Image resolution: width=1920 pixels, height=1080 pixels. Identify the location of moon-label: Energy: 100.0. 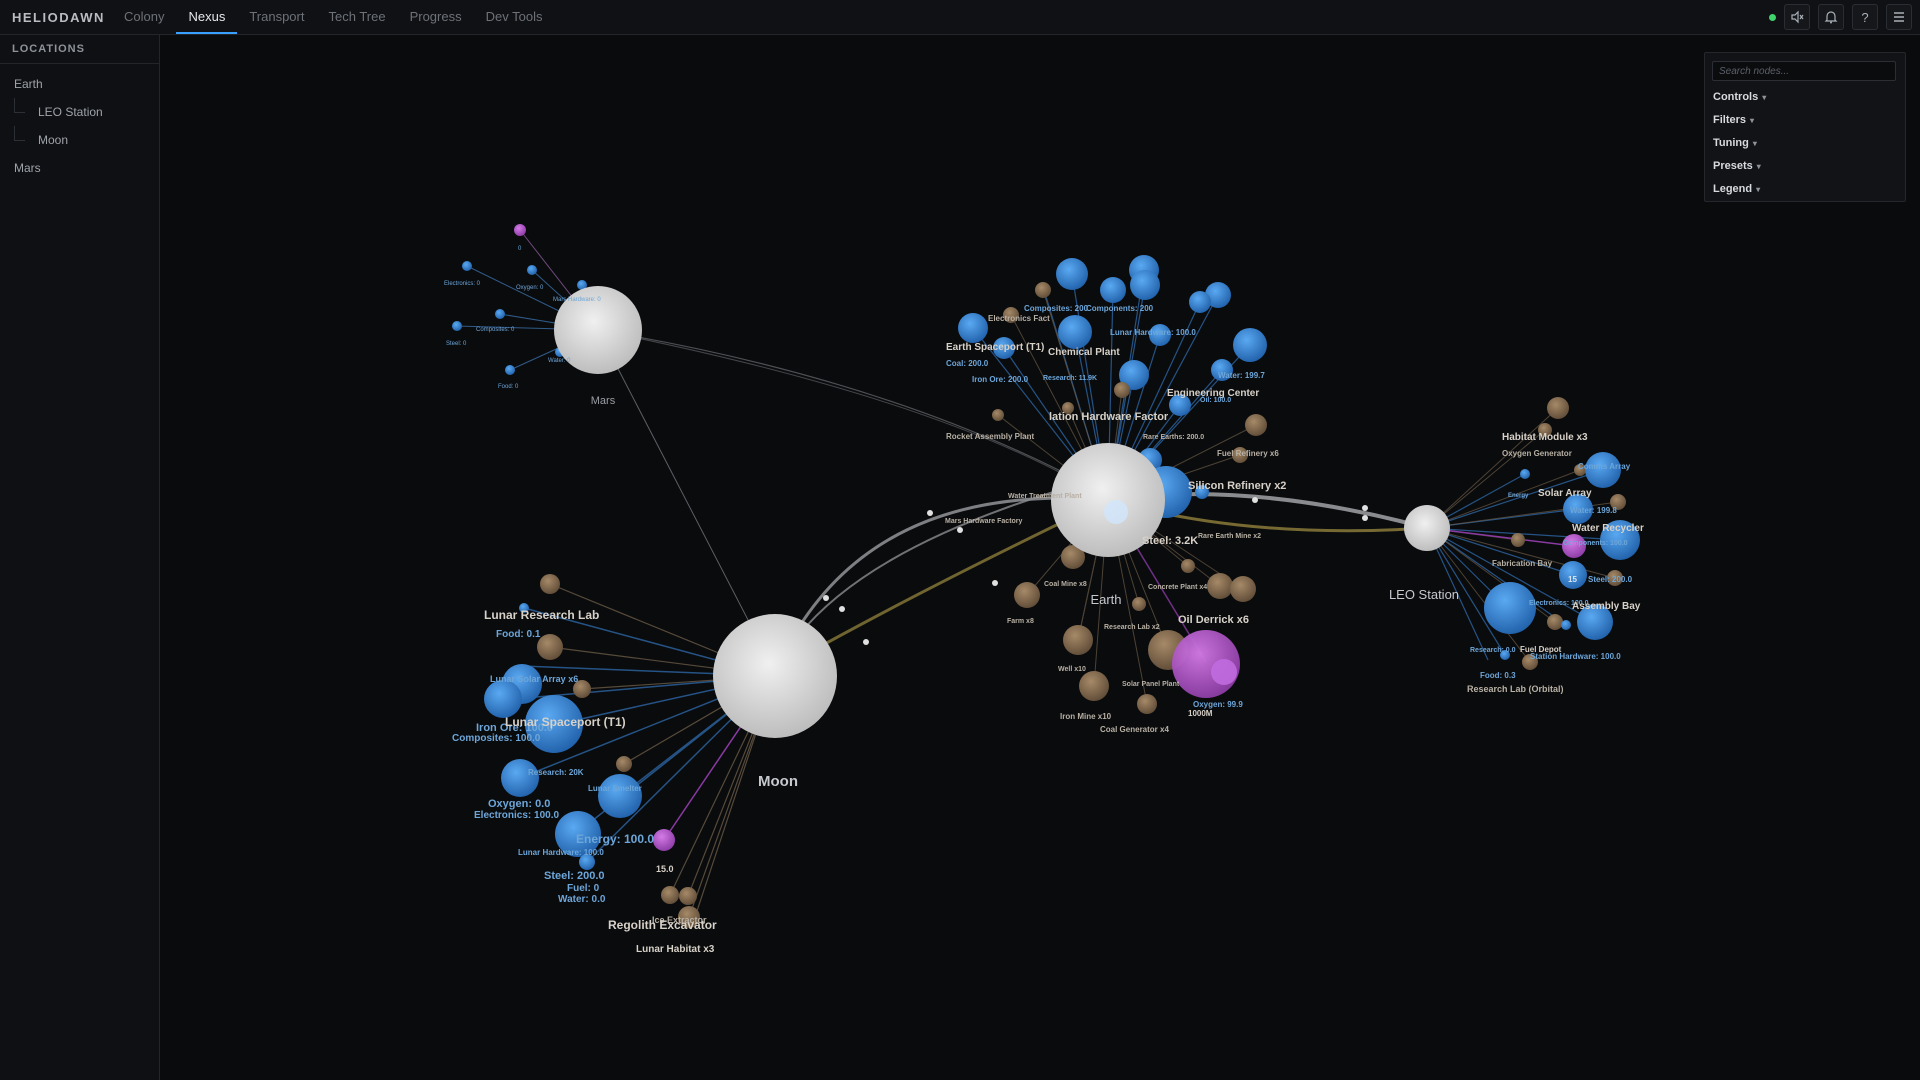
(615, 839).